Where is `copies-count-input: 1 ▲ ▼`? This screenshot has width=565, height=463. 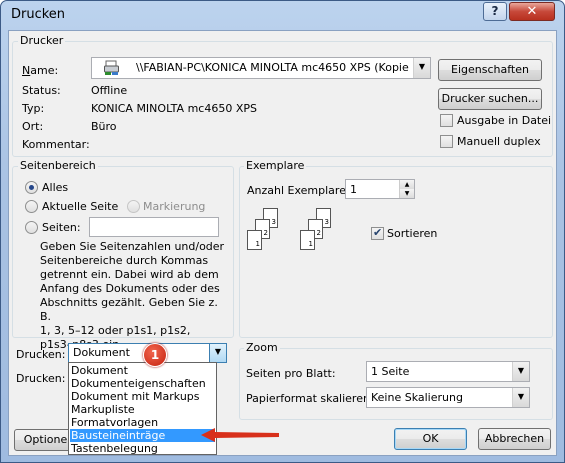
copies-count-input: 1 ▲ ▼ is located at coordinates (380, 189).